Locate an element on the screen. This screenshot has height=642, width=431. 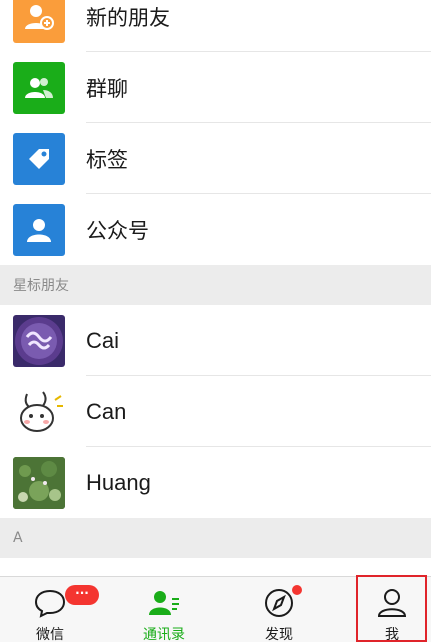
menu-label: 新的朋友 is located at coordinates (128, 17).